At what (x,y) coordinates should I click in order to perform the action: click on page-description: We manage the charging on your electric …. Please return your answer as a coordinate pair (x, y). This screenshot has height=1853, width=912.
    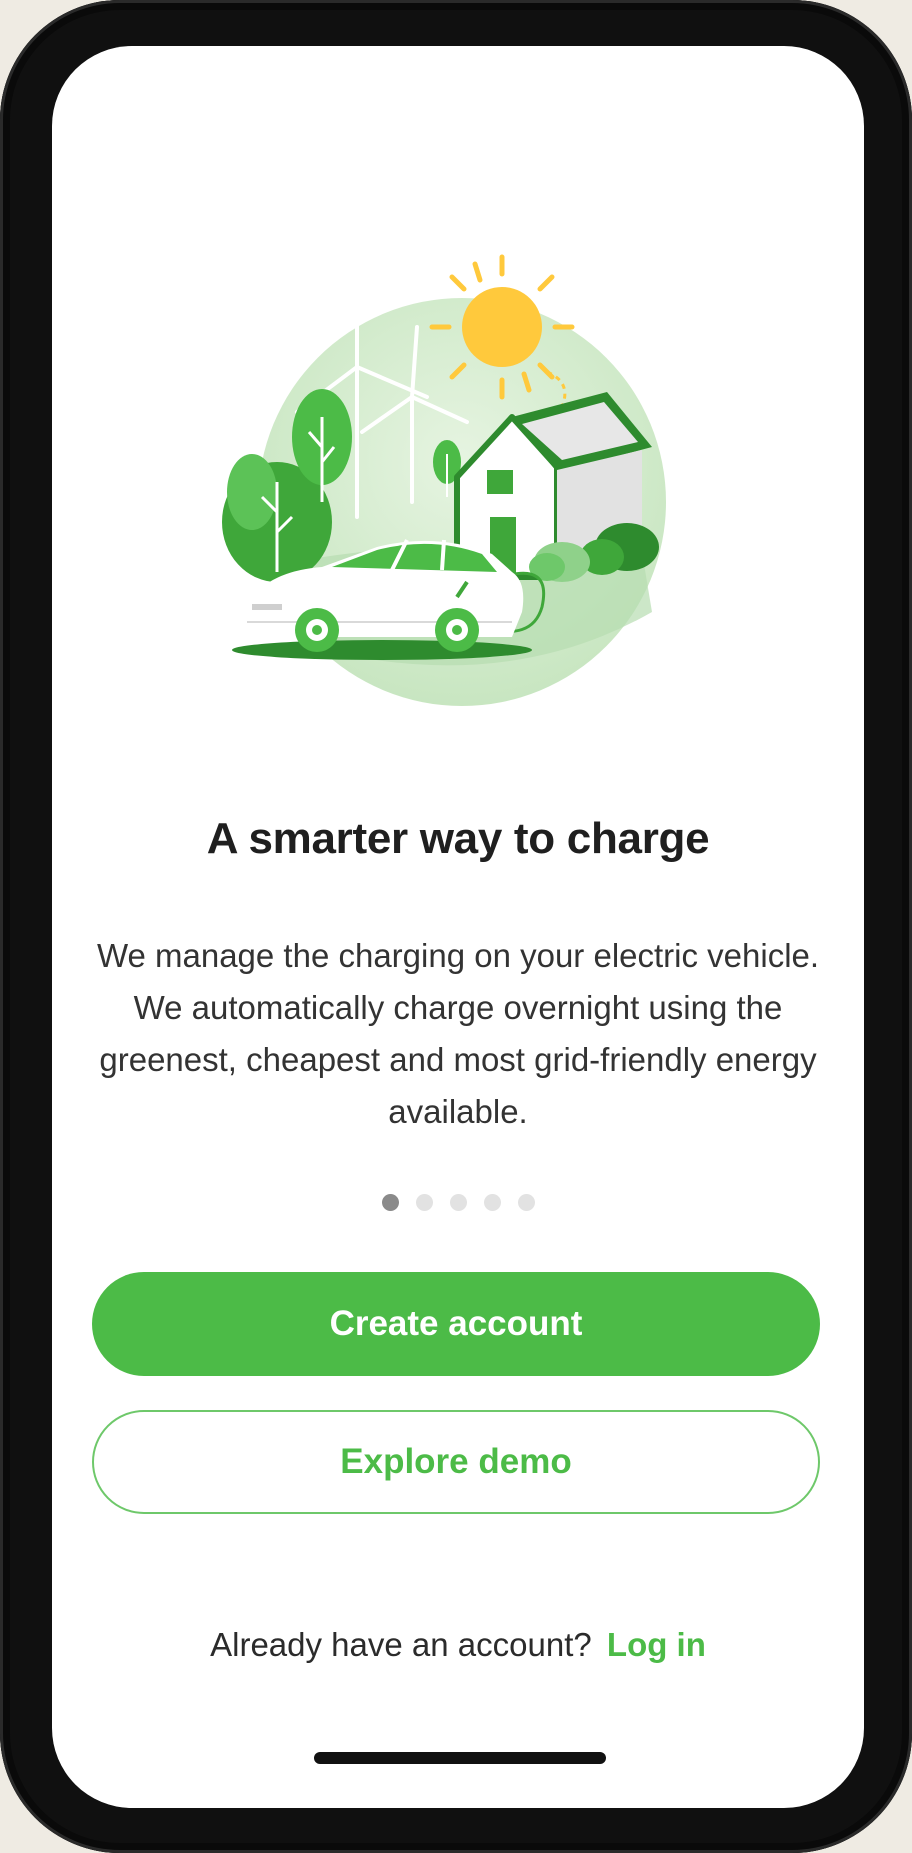
    Looking at the image, I should click on (458, 1033).